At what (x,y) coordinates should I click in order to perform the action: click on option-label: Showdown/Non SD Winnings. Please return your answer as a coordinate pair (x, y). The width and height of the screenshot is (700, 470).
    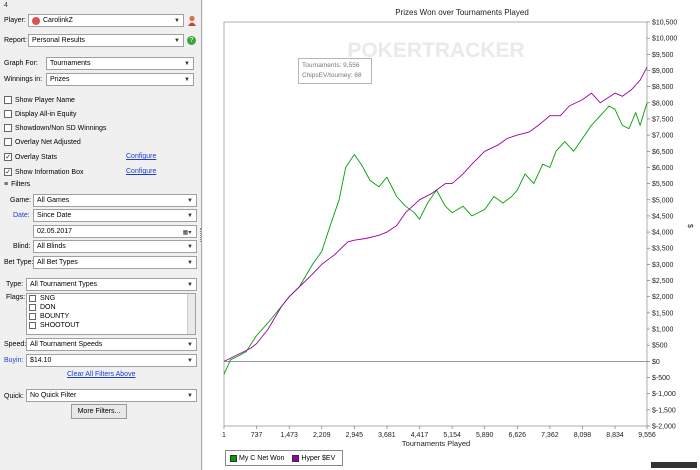
    Looking at the image, I should click on (61, 128).